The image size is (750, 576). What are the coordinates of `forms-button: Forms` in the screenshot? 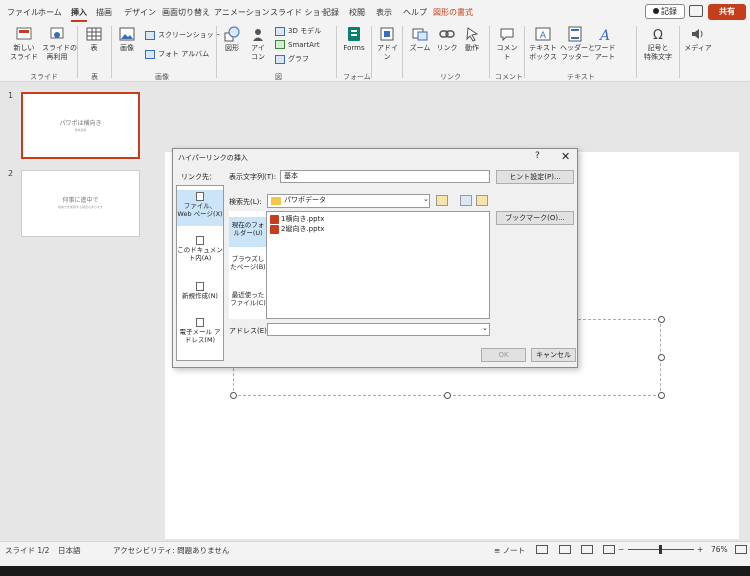 It's located at (354, 39).